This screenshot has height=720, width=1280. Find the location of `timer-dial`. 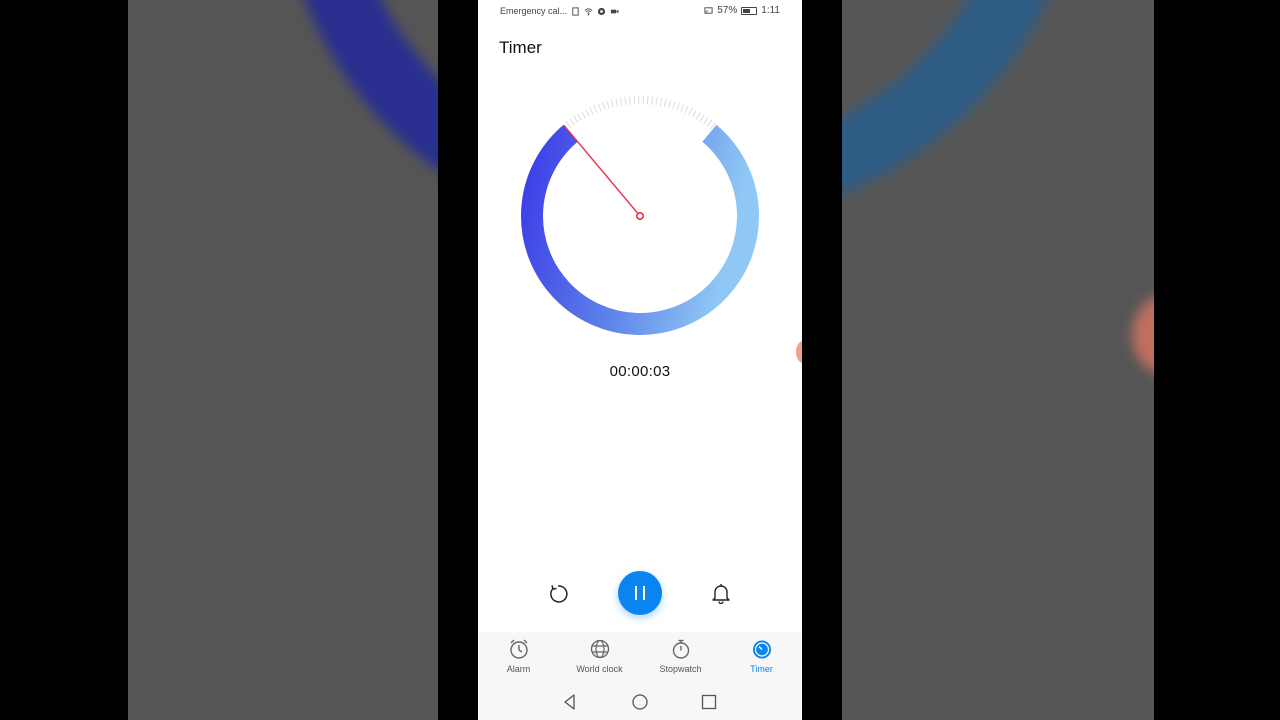

timer-dial is located at coordinates (640, 215).